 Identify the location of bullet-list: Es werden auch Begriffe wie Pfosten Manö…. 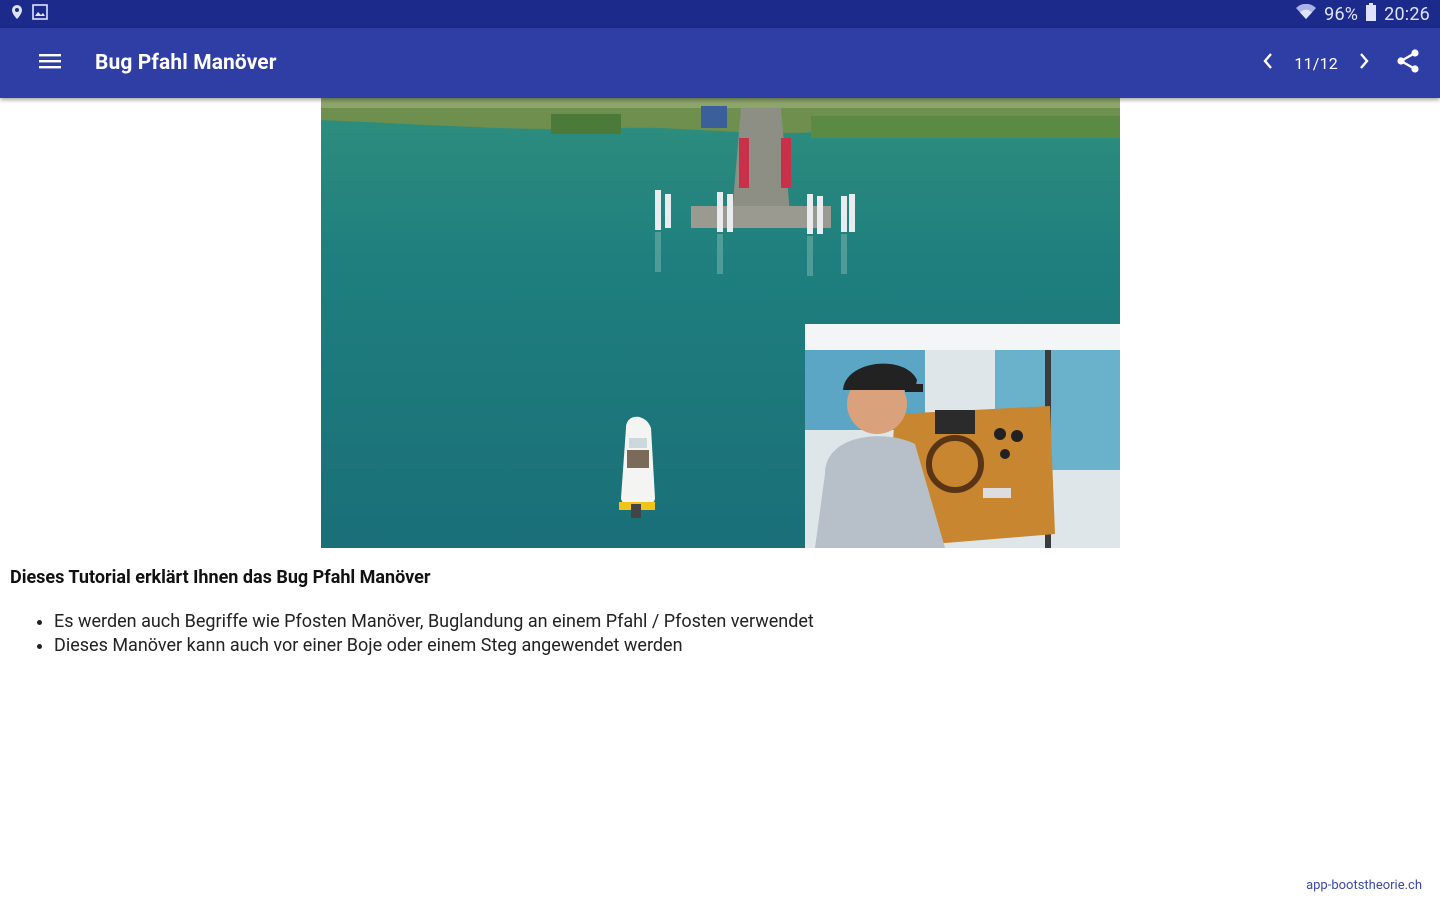
(710, 634).